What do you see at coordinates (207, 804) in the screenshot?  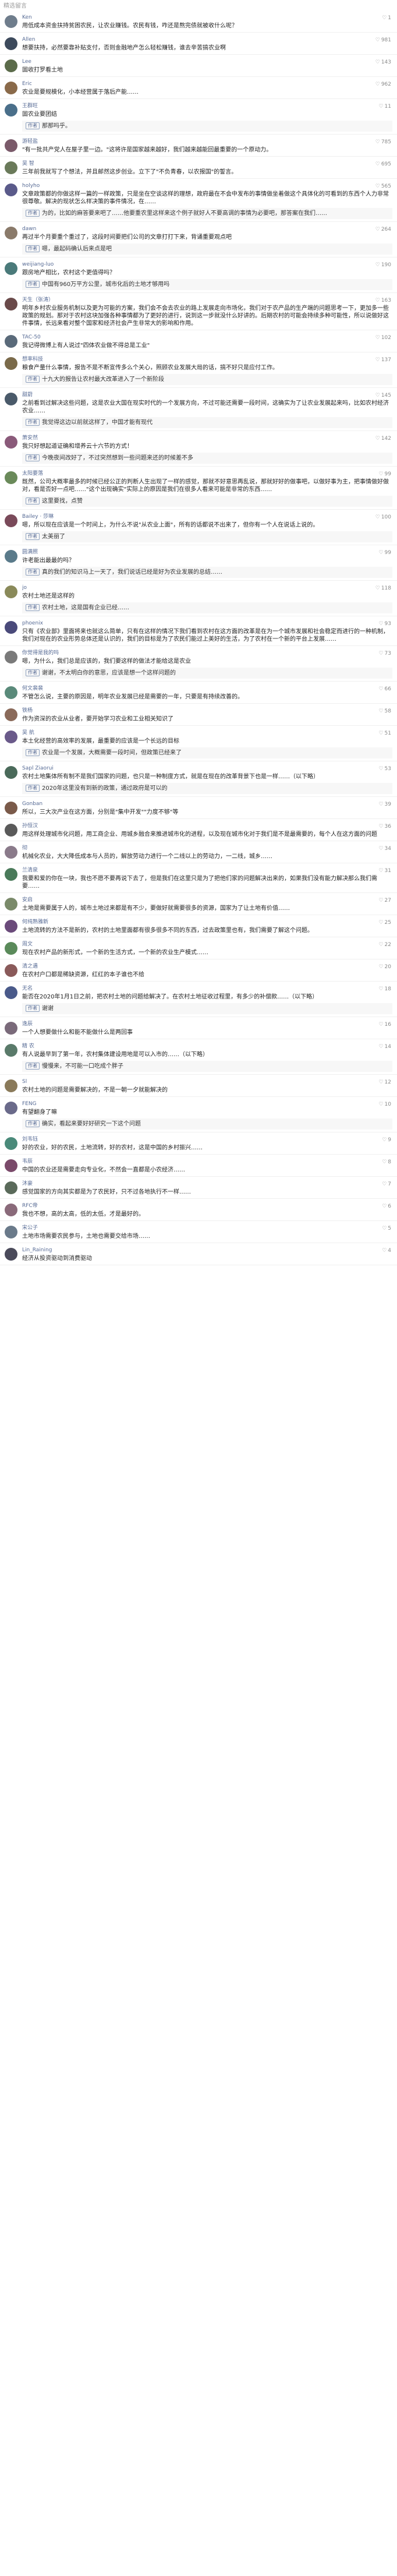 I see `comment-username: Gonban` at bounding box center [207, 804].